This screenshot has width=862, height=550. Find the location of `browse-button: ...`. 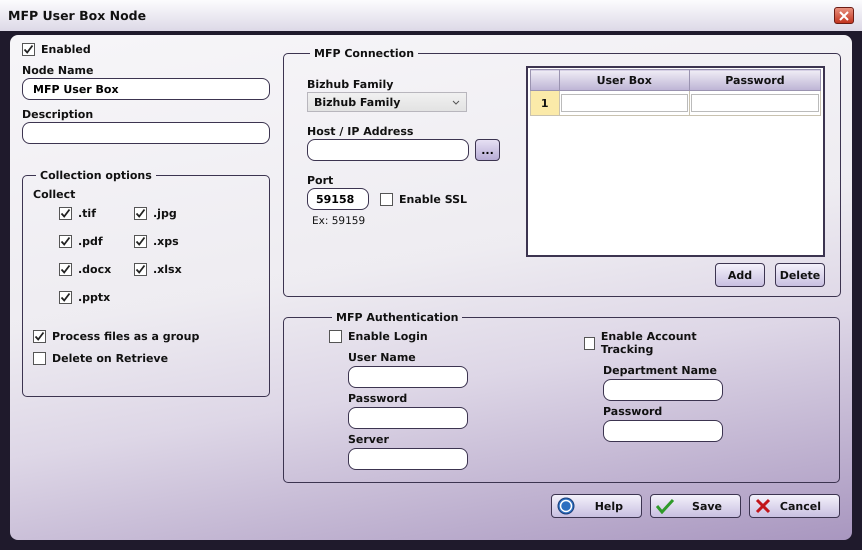

browse-button: ... is located at coordinates (487, 150).